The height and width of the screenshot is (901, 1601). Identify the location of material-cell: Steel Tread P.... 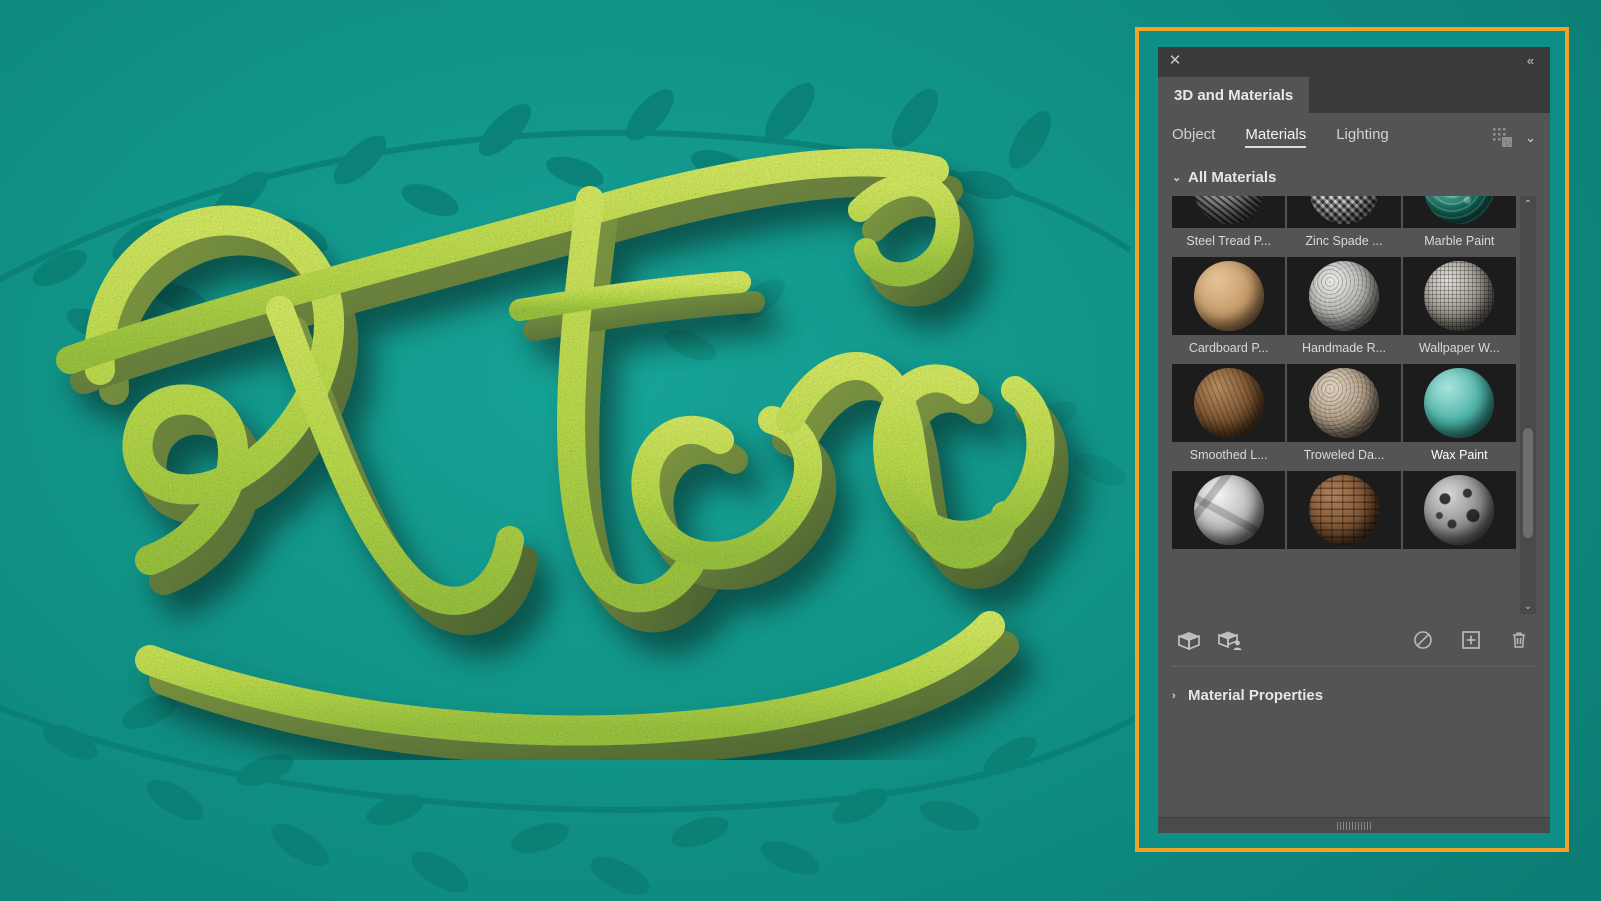
(1229, 225).